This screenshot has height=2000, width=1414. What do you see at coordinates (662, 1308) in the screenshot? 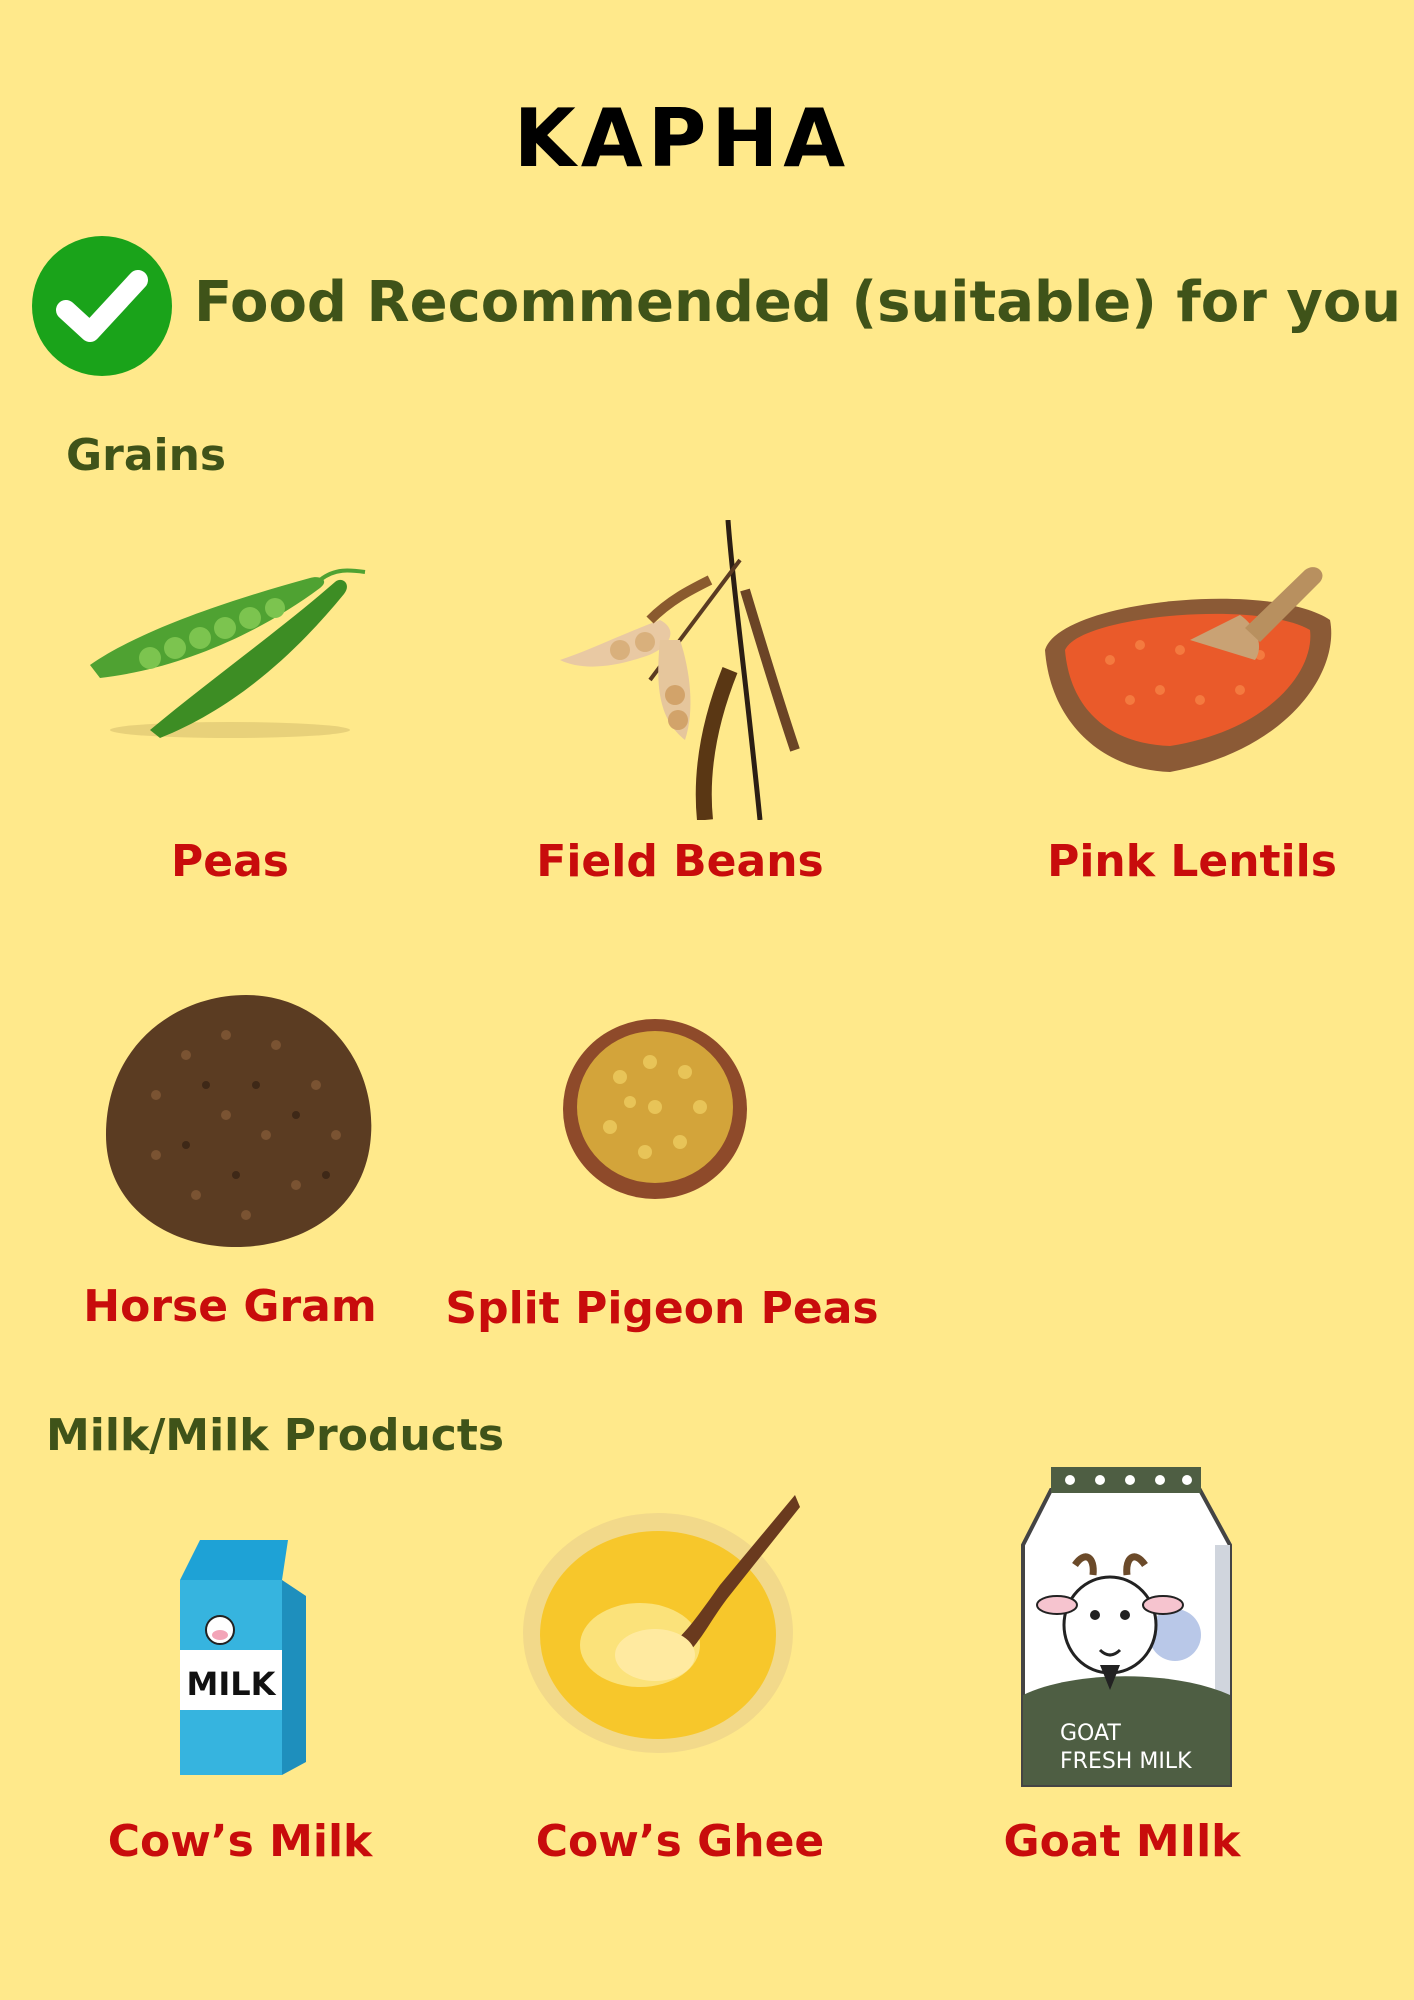
I see `item-label-split-pigeon-peas: Split Pigeon Peas` at bounding box center [662, 1308].